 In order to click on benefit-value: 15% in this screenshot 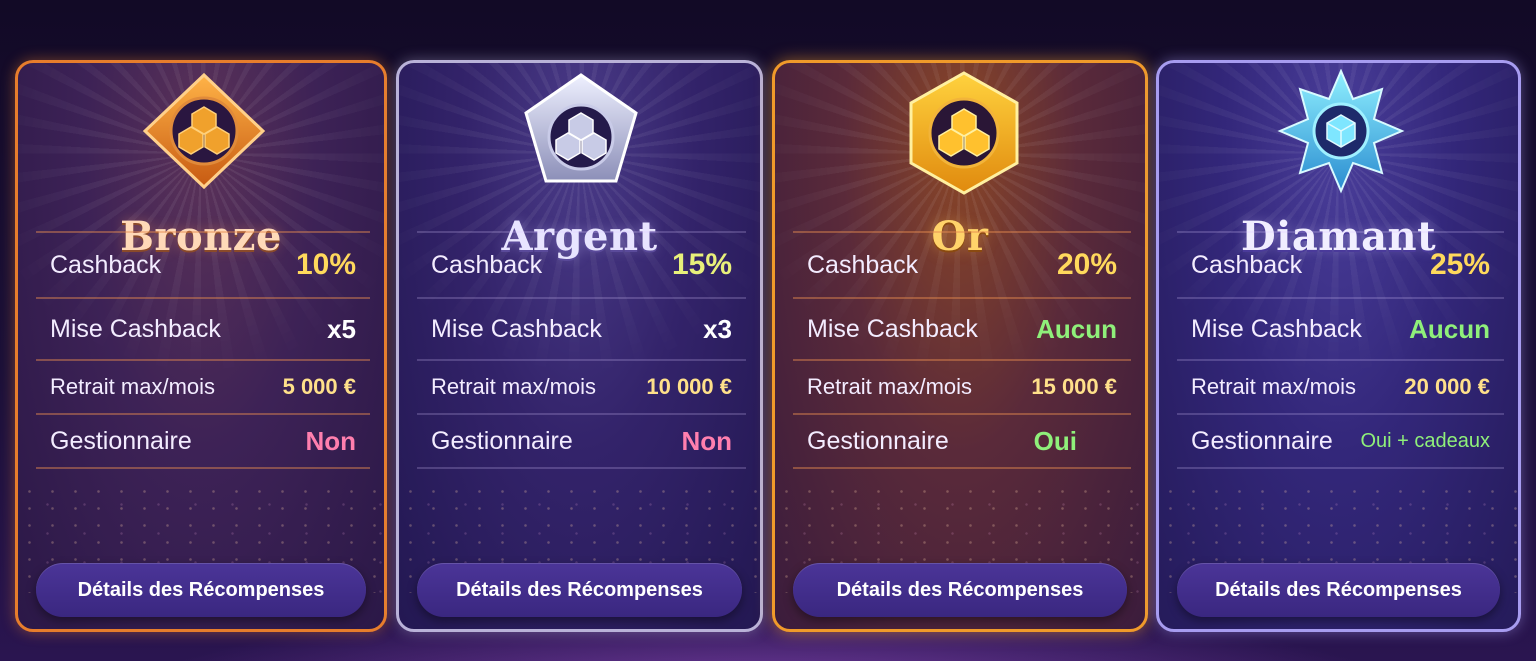, I will do `click(701, 264)`.